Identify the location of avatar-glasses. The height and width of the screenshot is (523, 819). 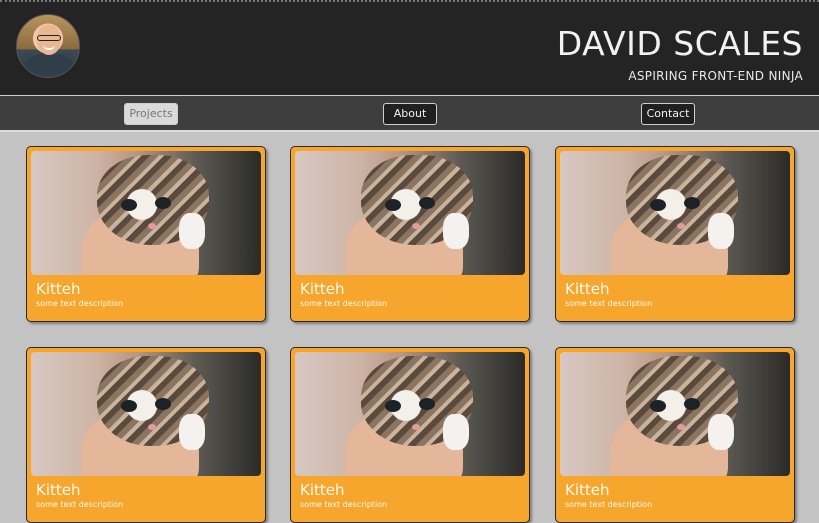
(49, 38).